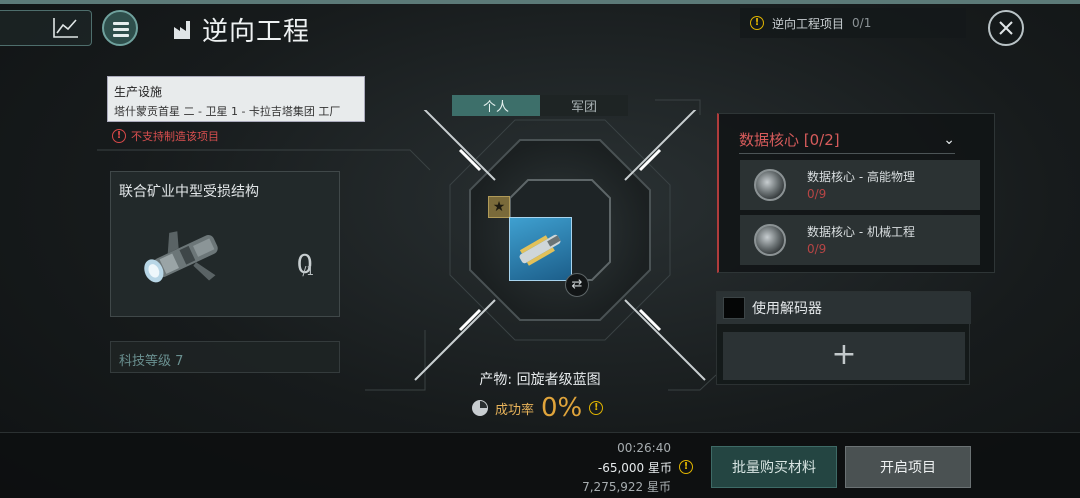  Describe the element at coordinates (189, 192) in the screenshot. I see `input-item-name: 联合矿业中型受损结构` at that location.